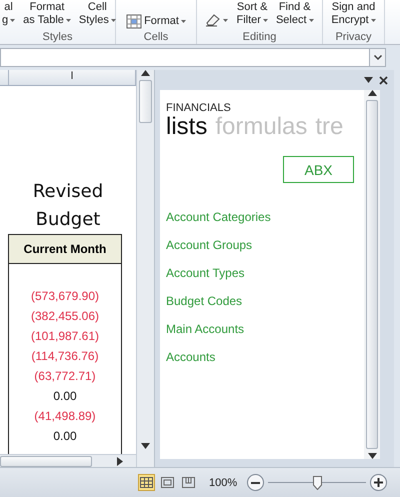 The height and width of the screenshot is (497, 400). What do you see at coordinates (187, 127) in the screenshot?
I see `pivot-tab: lists` at bounding box center [187, 127].